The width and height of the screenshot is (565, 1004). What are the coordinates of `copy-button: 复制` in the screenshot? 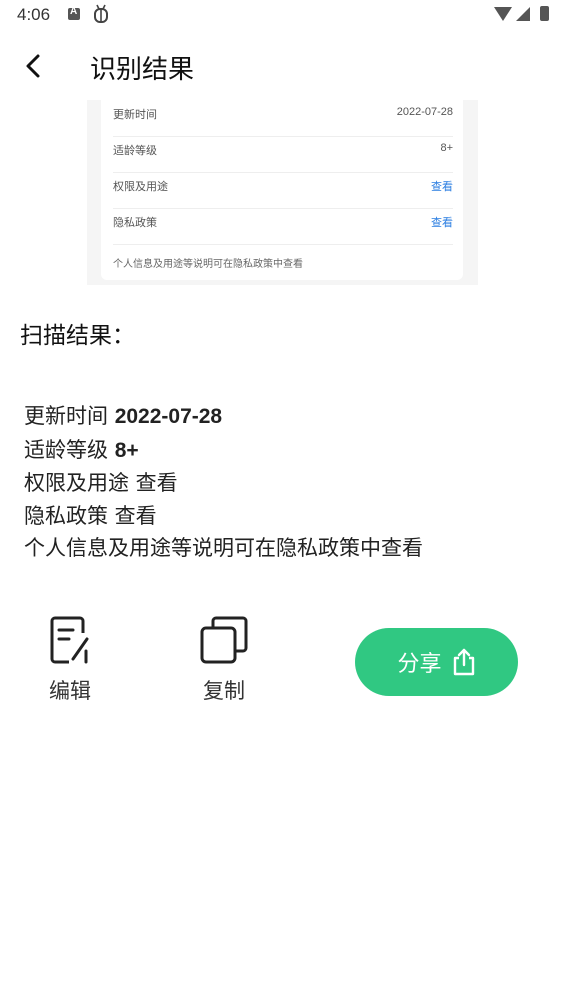 It's located at (224, 660).